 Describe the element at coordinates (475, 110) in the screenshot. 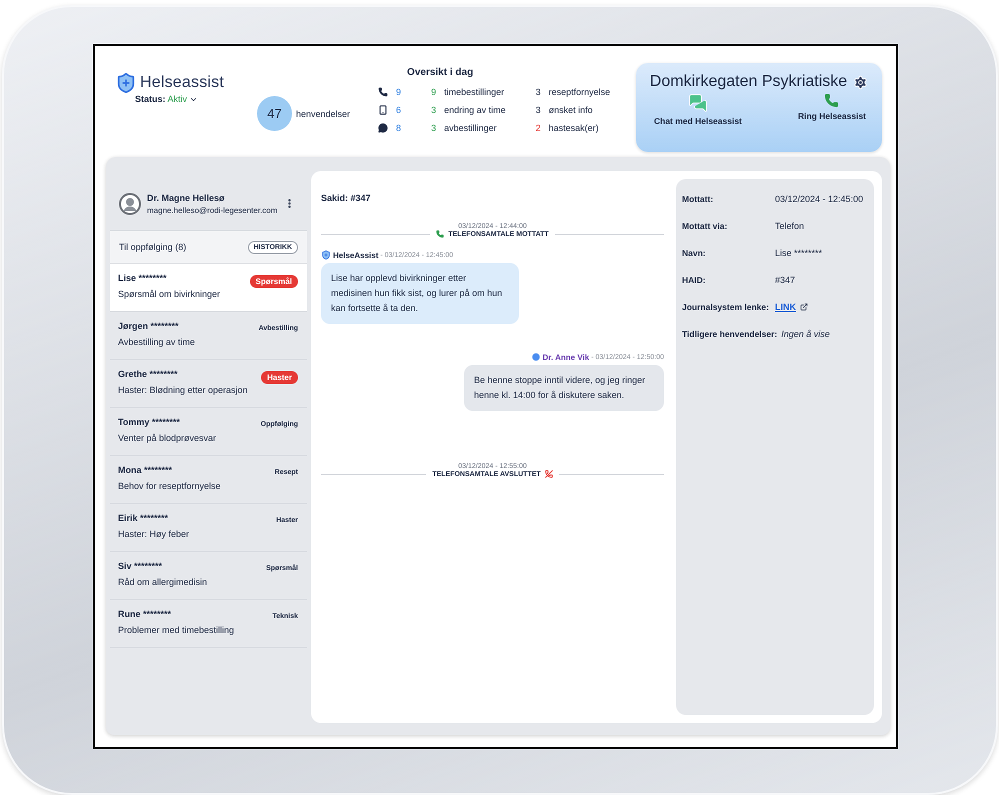

I see `category-label: endring av time` at that location.